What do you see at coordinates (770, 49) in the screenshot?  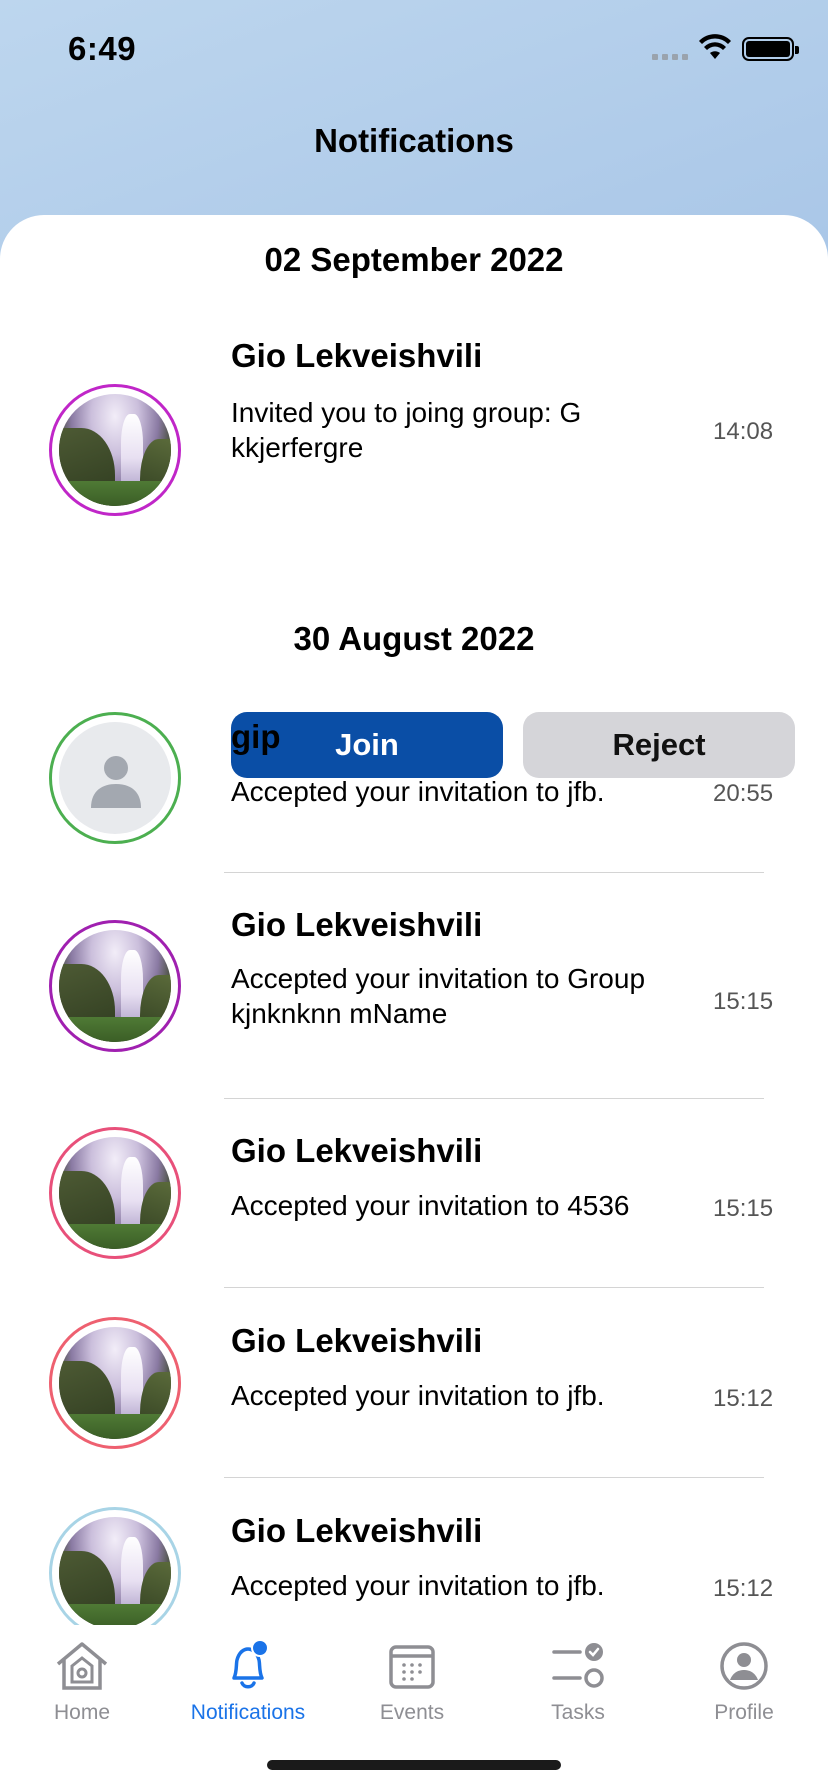 I see `battery-icon` at bounding box center [770, 49].